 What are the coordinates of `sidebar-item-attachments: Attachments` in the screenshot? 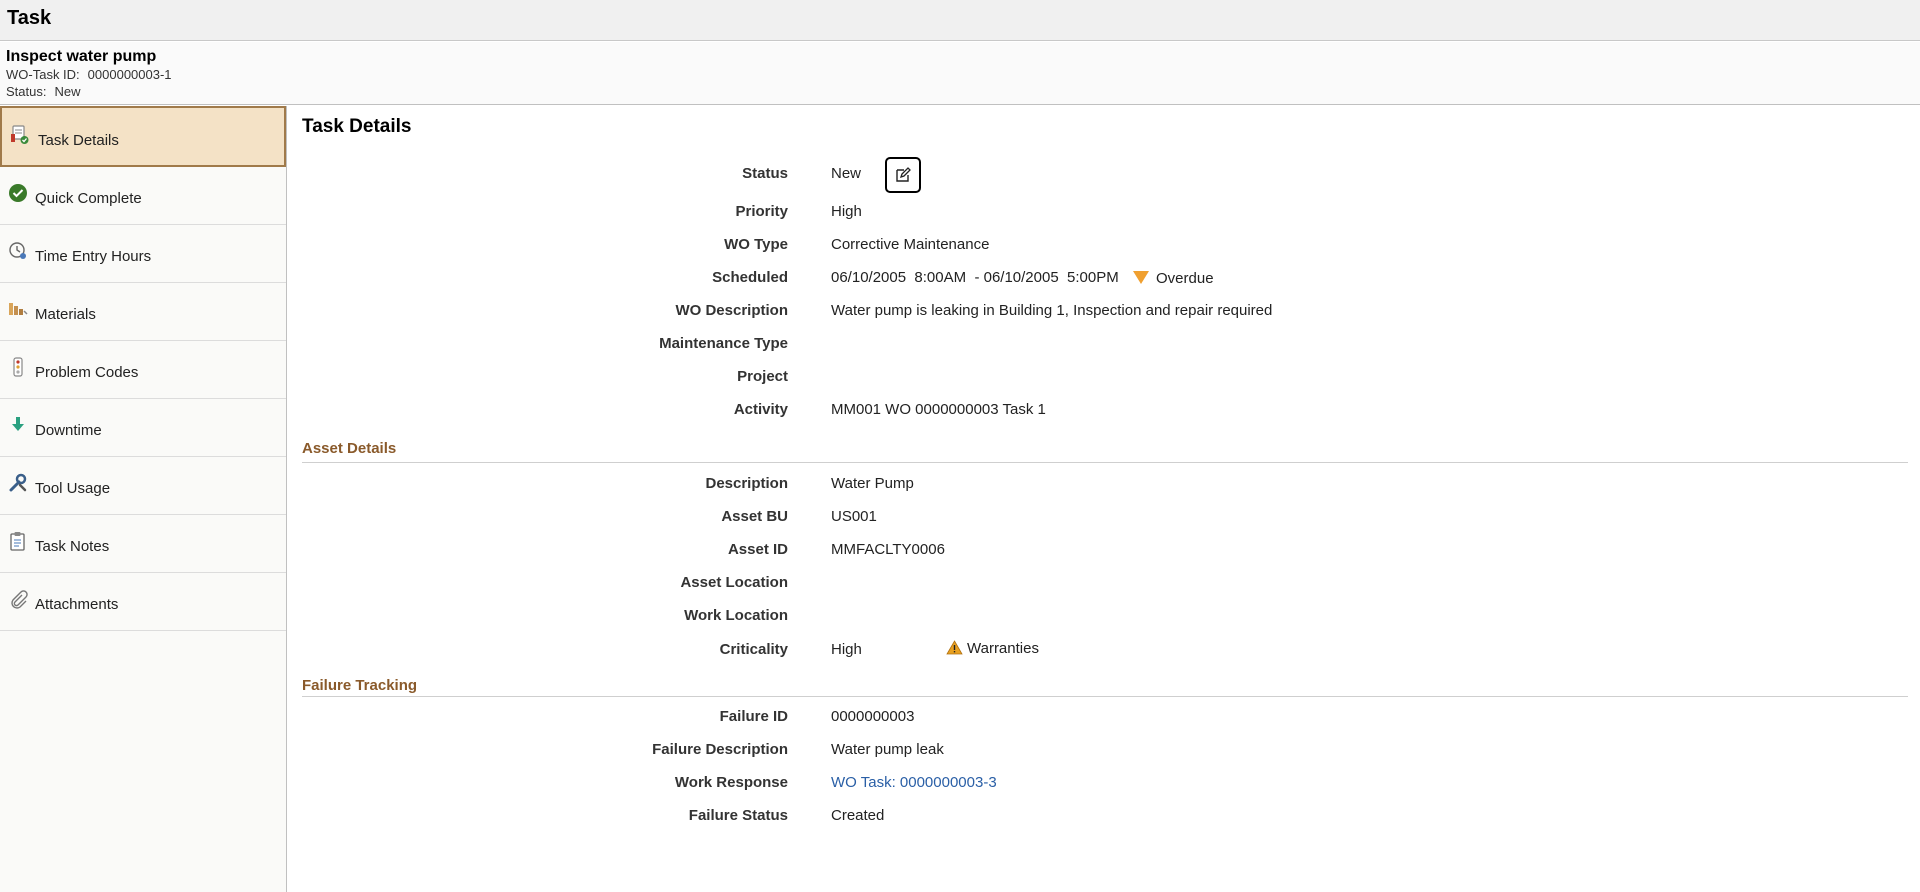 It's located at (143, 602).